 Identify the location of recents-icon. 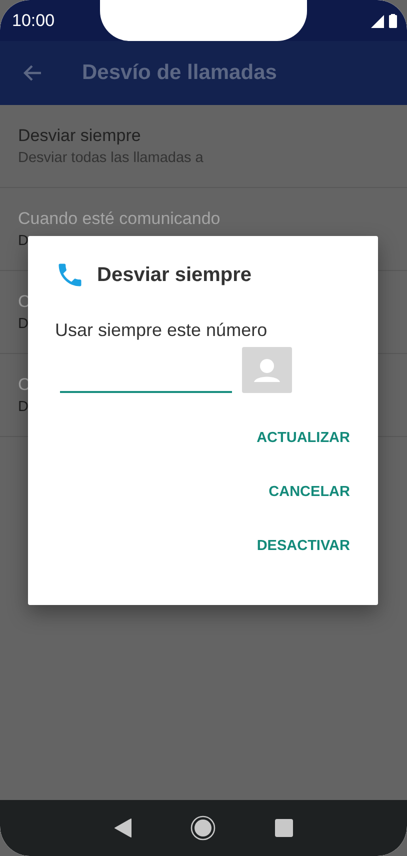
(283, 828).